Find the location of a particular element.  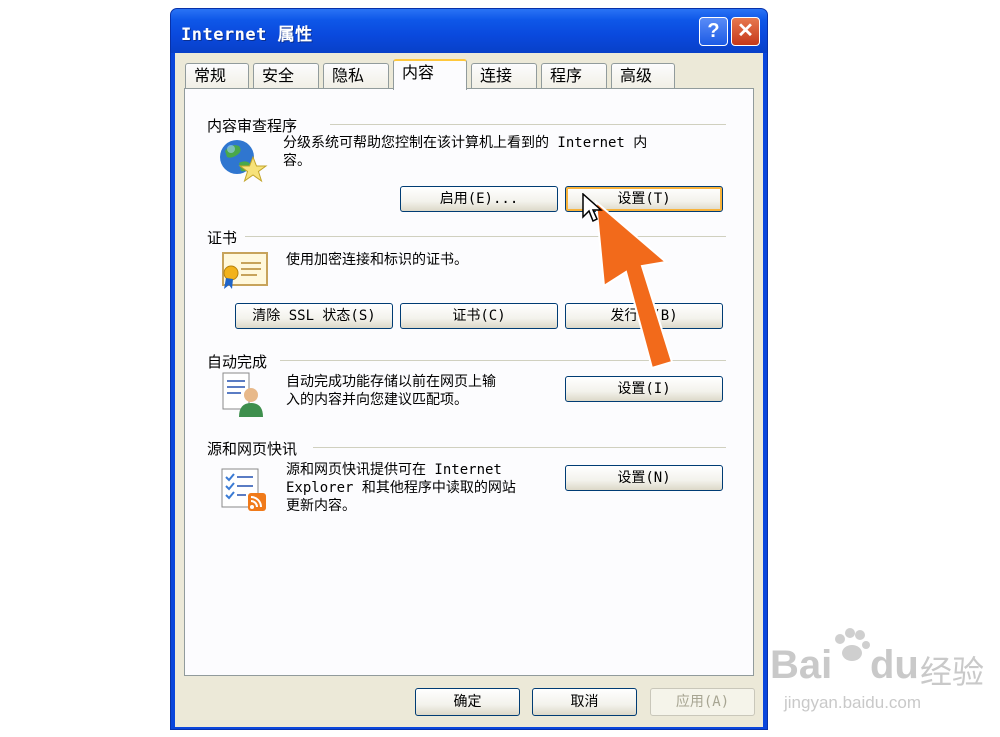

paw-icon is located at coordinates (852, 644).